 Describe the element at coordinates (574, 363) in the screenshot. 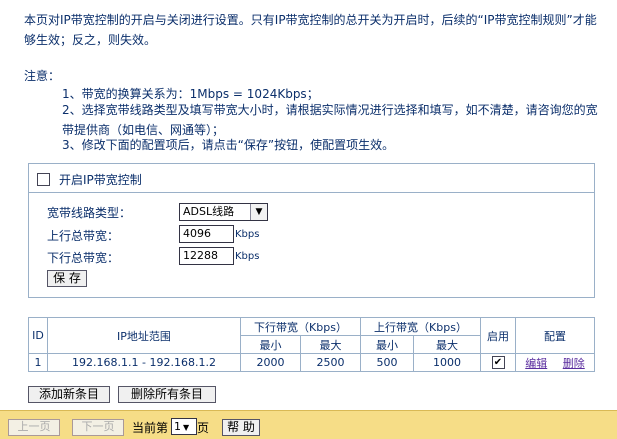

I see `delete-link: 删除` at that location.